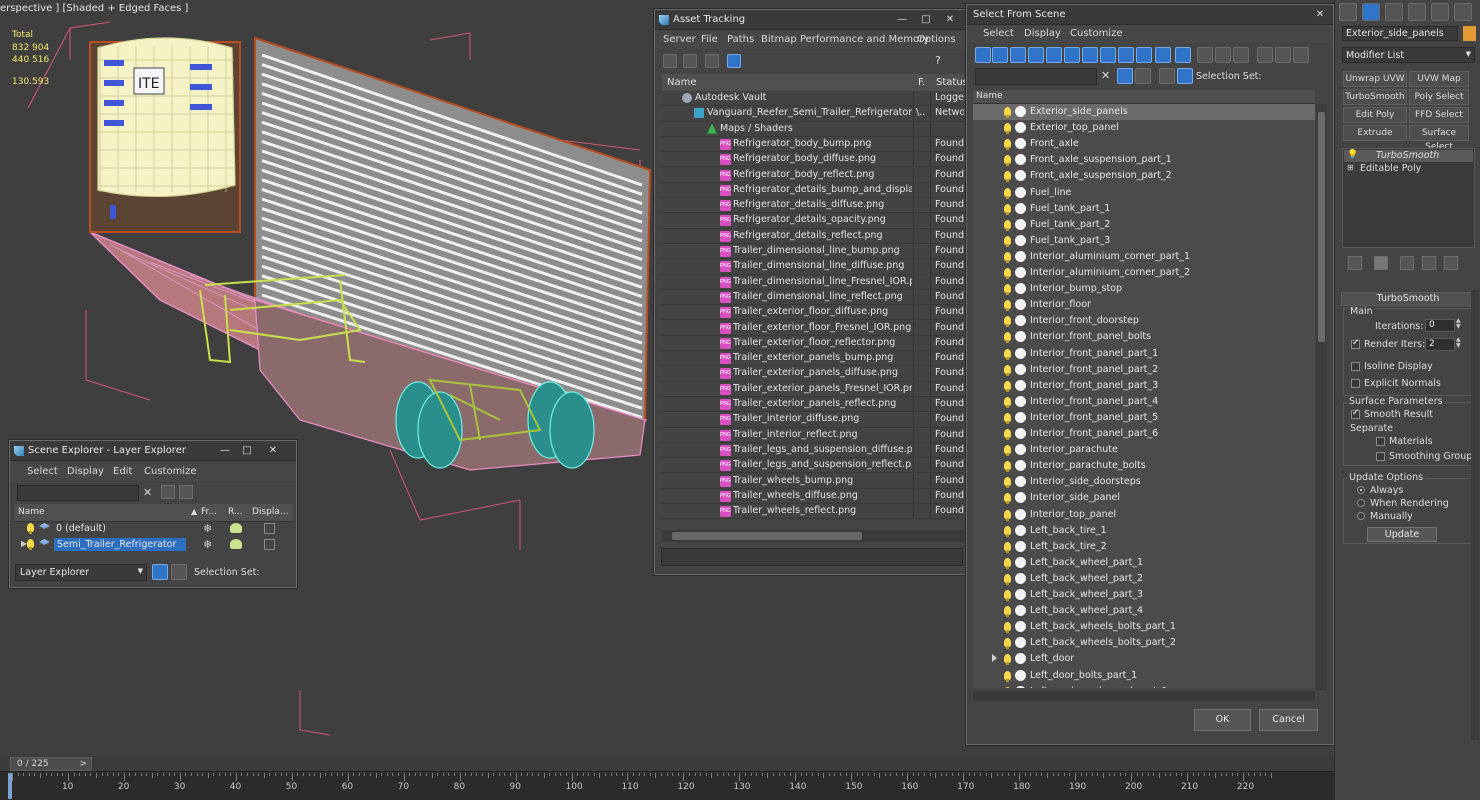 This screenshot has height=800, width=1480. I want to click on asset-row: Refrigerator_body_bump.png Found, so click(813, 144).